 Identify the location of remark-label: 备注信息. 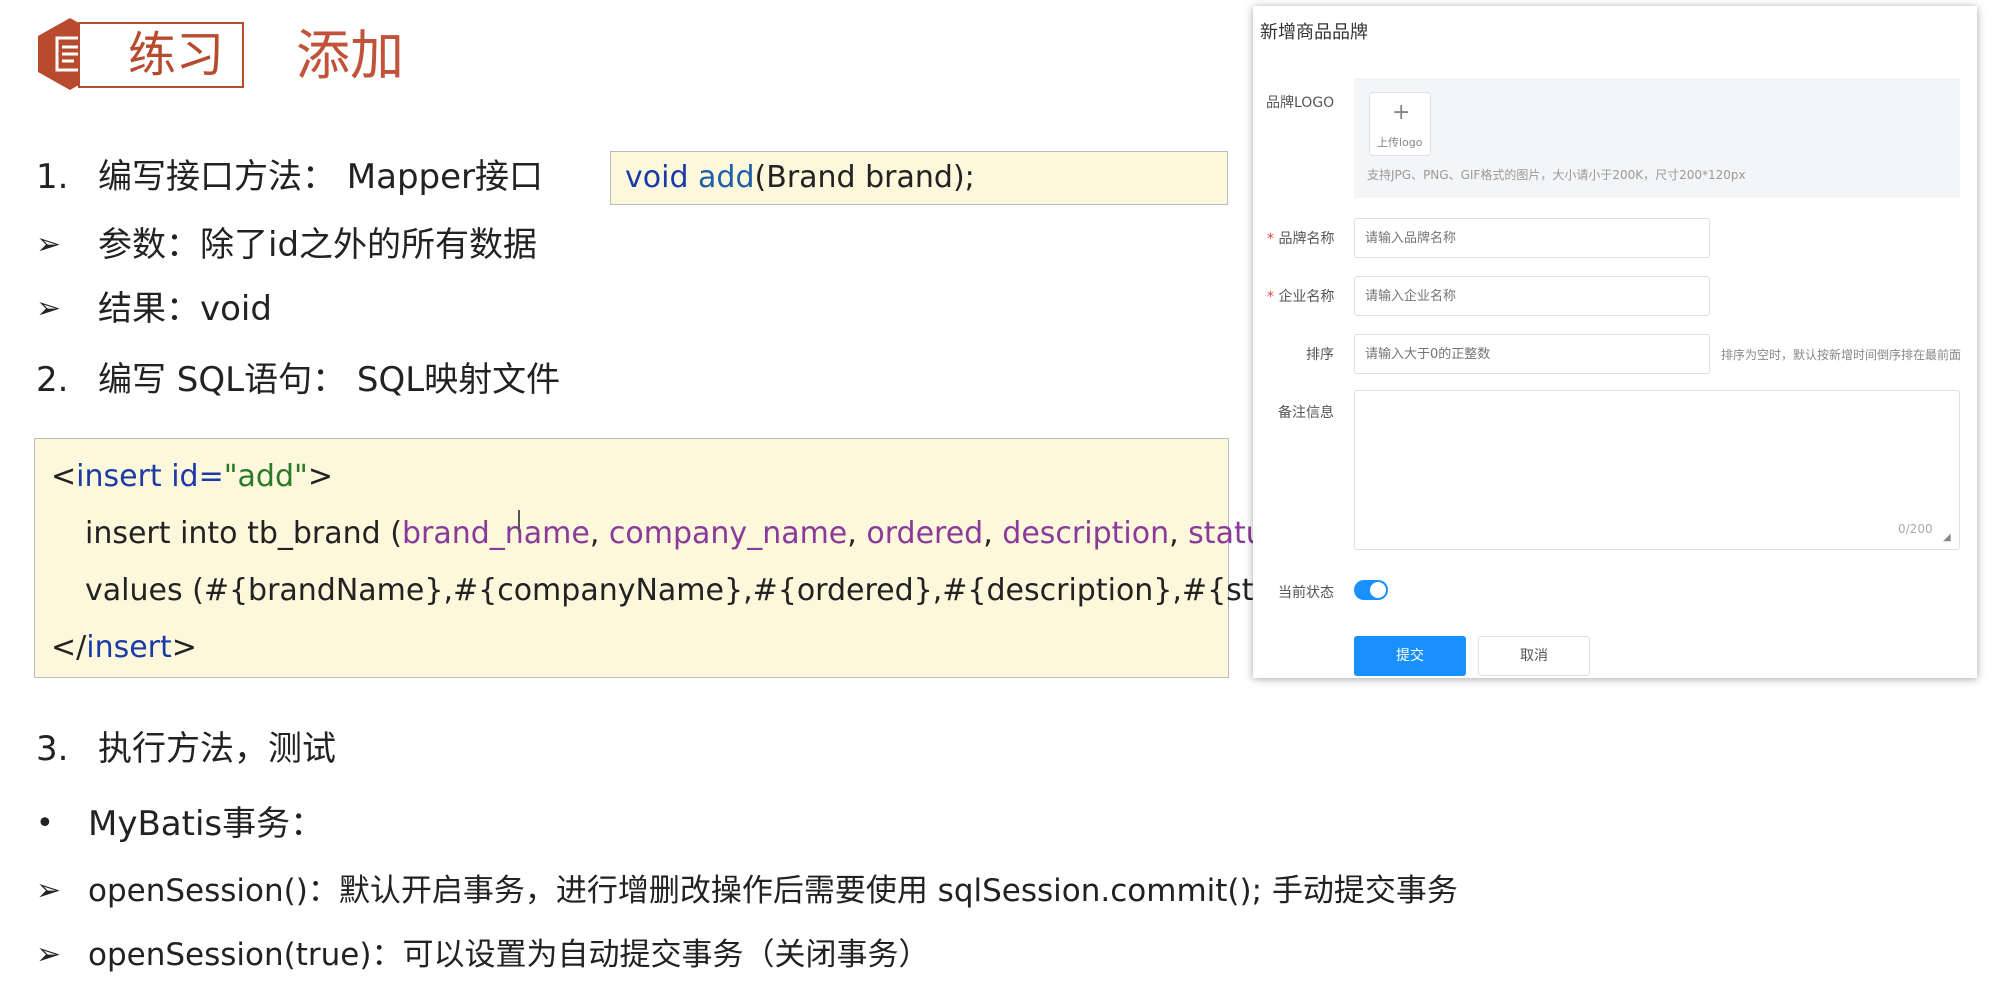
(1306, 413).